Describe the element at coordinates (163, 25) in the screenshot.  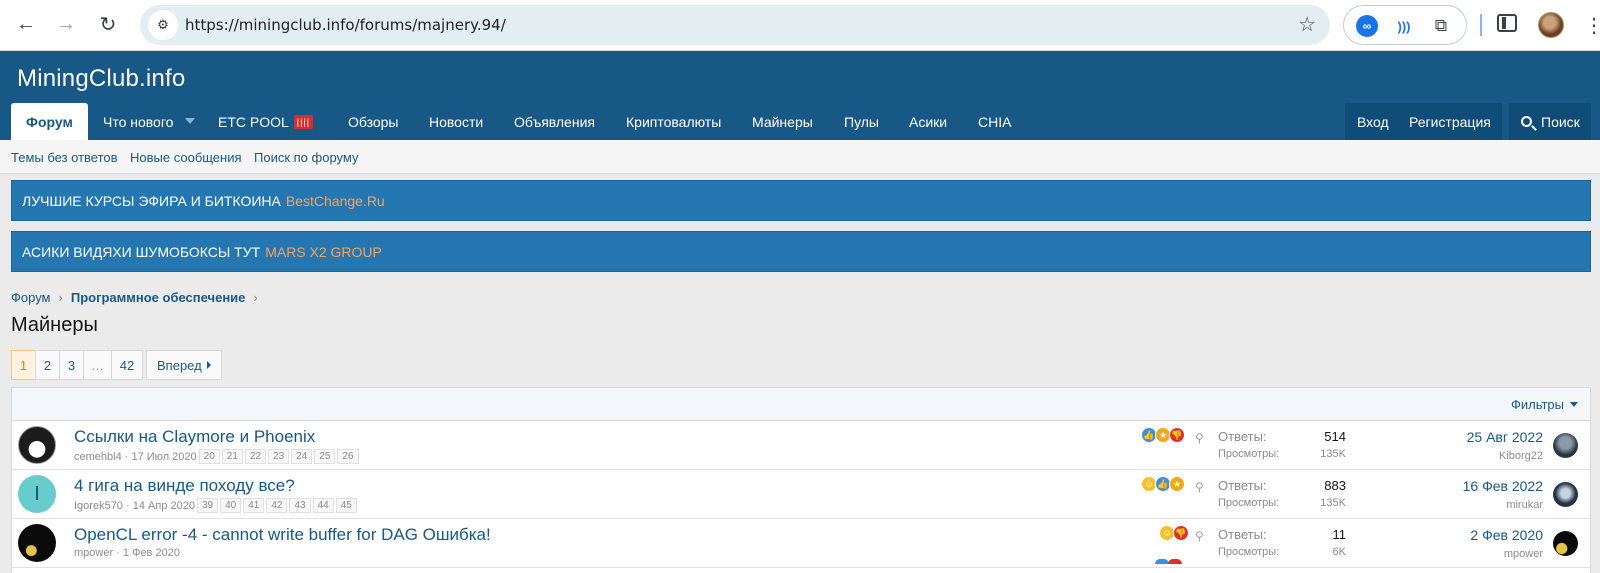
I see `site-settings-icon: ⚙` at that location.